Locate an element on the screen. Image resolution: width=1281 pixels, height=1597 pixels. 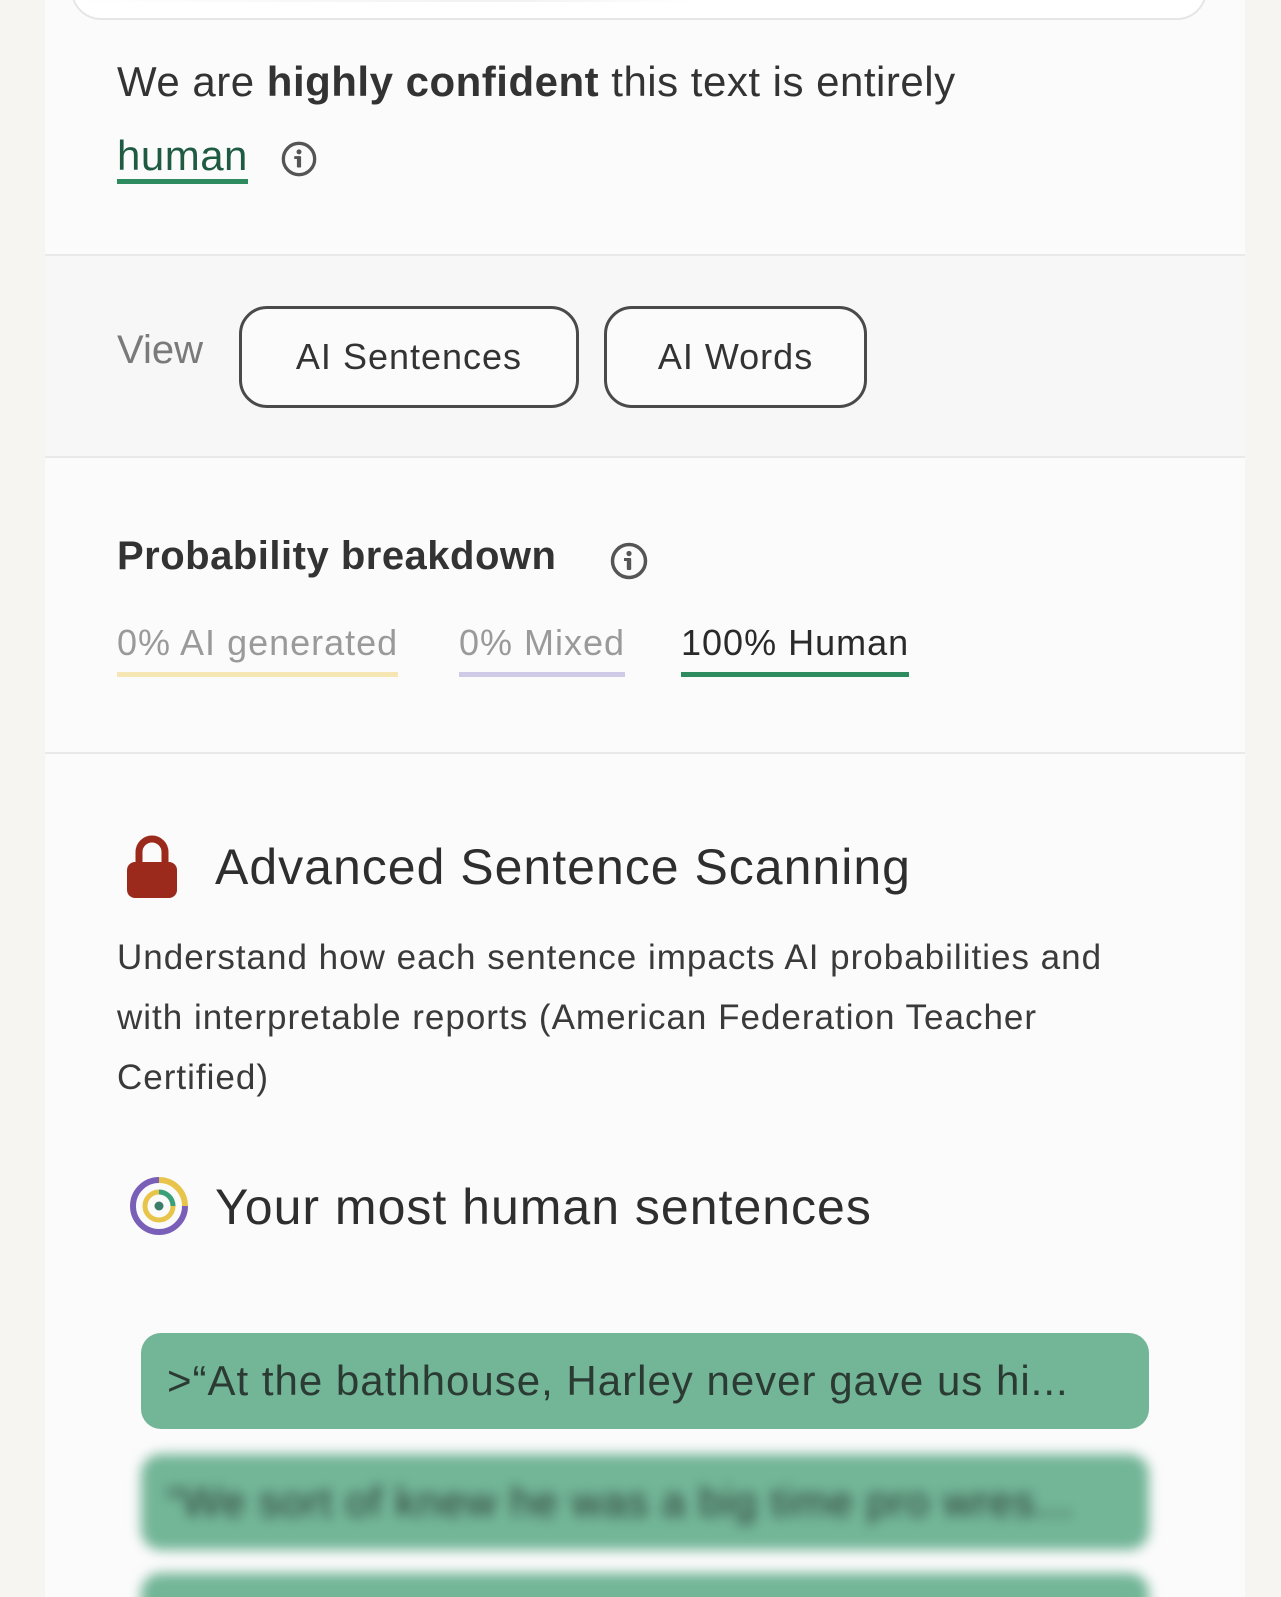
ai-sentences-button: AI Sentences is located at coordinates (409, 357).